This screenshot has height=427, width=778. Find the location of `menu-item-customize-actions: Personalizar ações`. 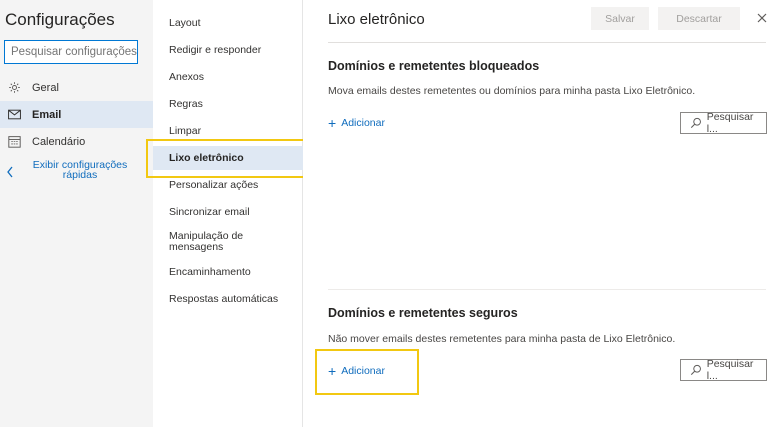

menu-item-customize-actions: Personalizar ações is located at coordinates (228, 185).